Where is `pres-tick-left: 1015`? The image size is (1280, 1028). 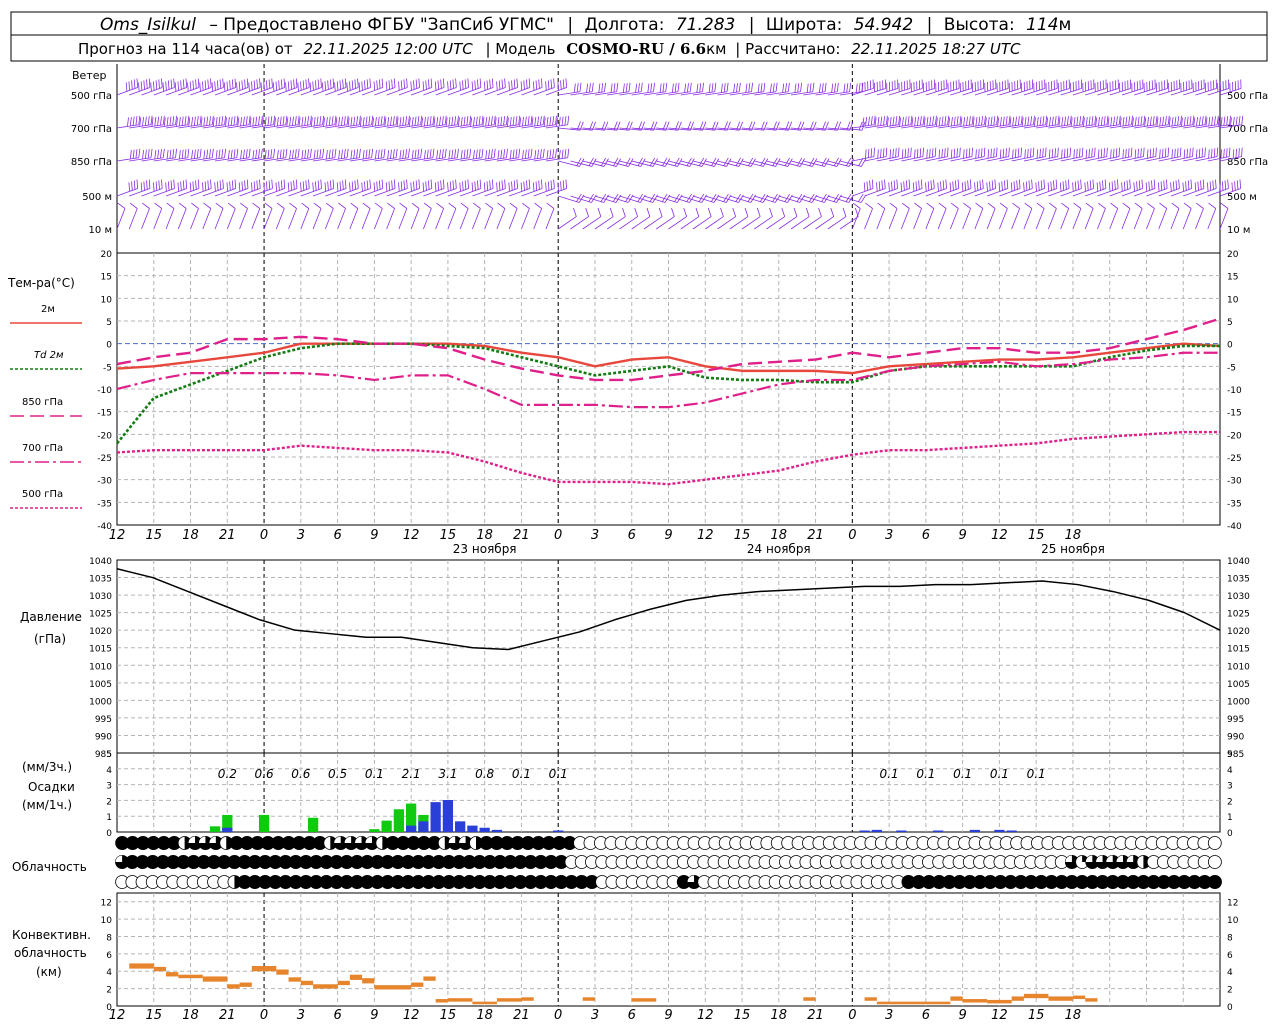 pres-tick-left: 1015 is located at coordinates (100, 650).